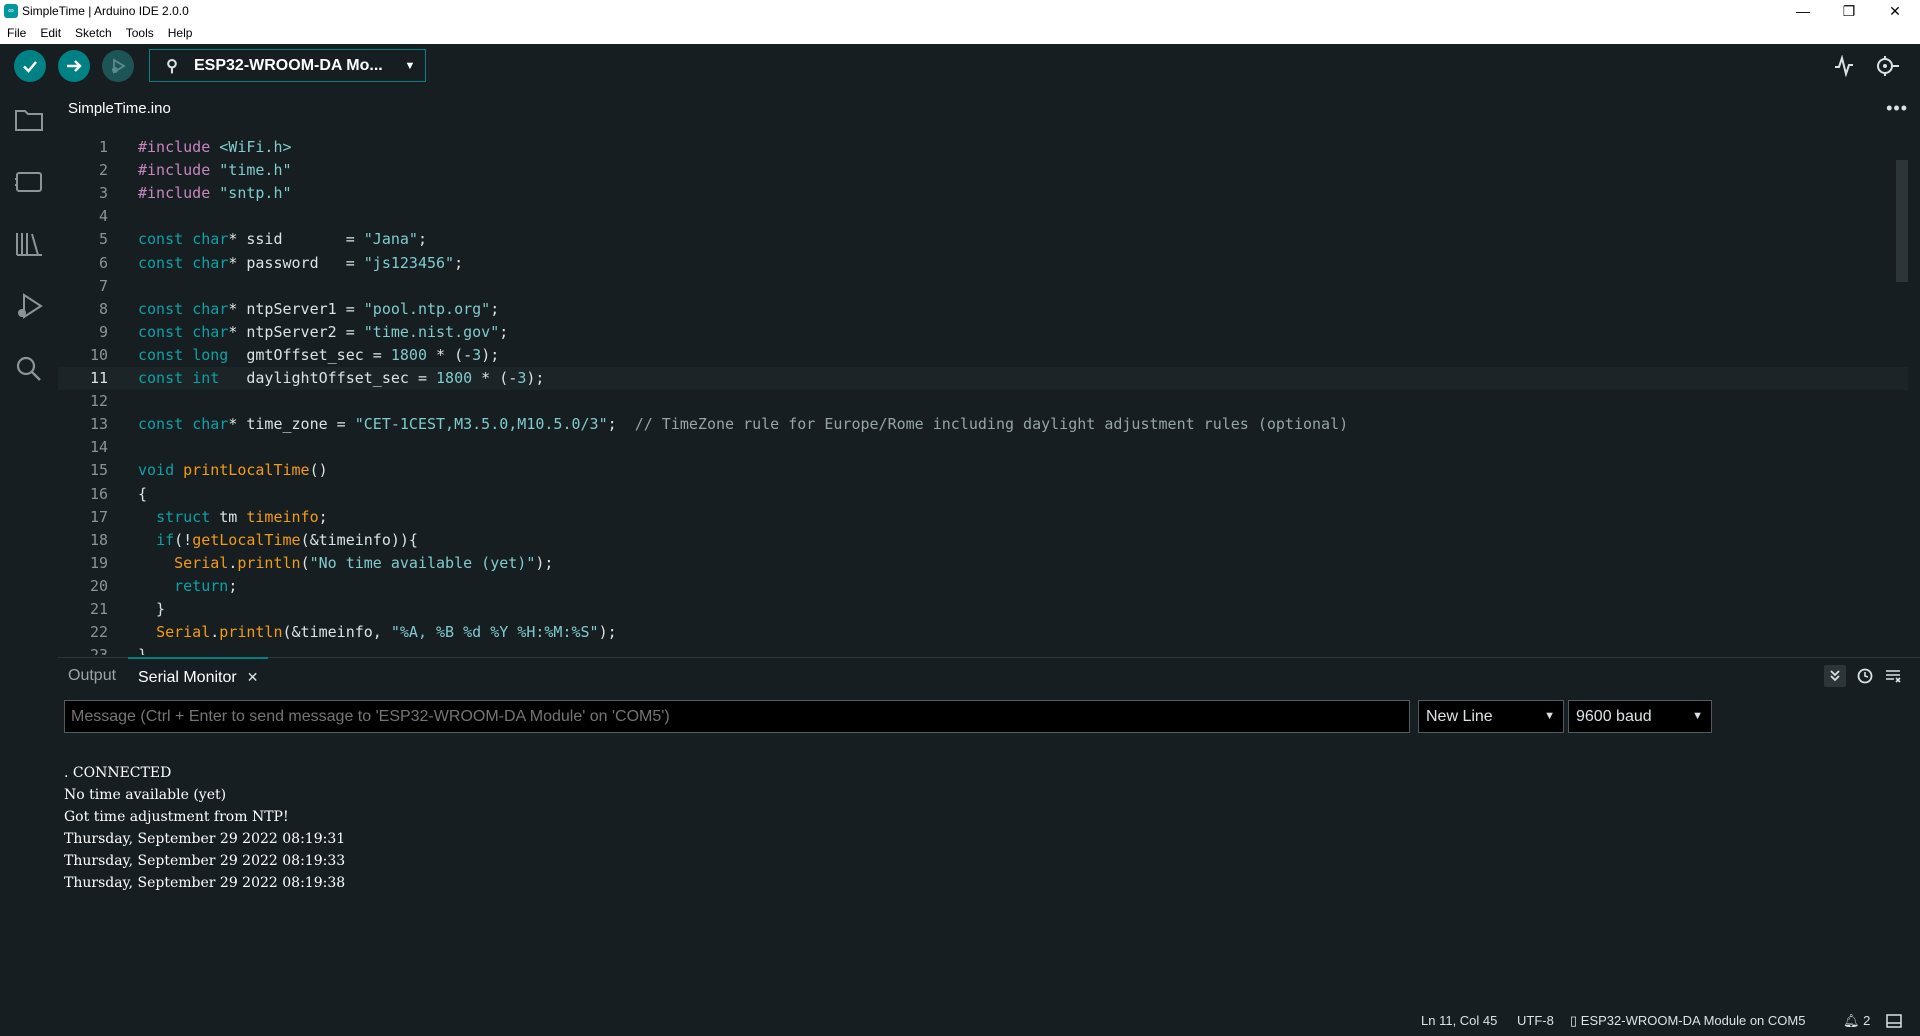 This screenshot has height=1036, width=1920. What do you see at coordinates (983, 147) in the screenshot?
I see `code-line: 1 #include <WiFi.h>` at bounding box center [983, 147].